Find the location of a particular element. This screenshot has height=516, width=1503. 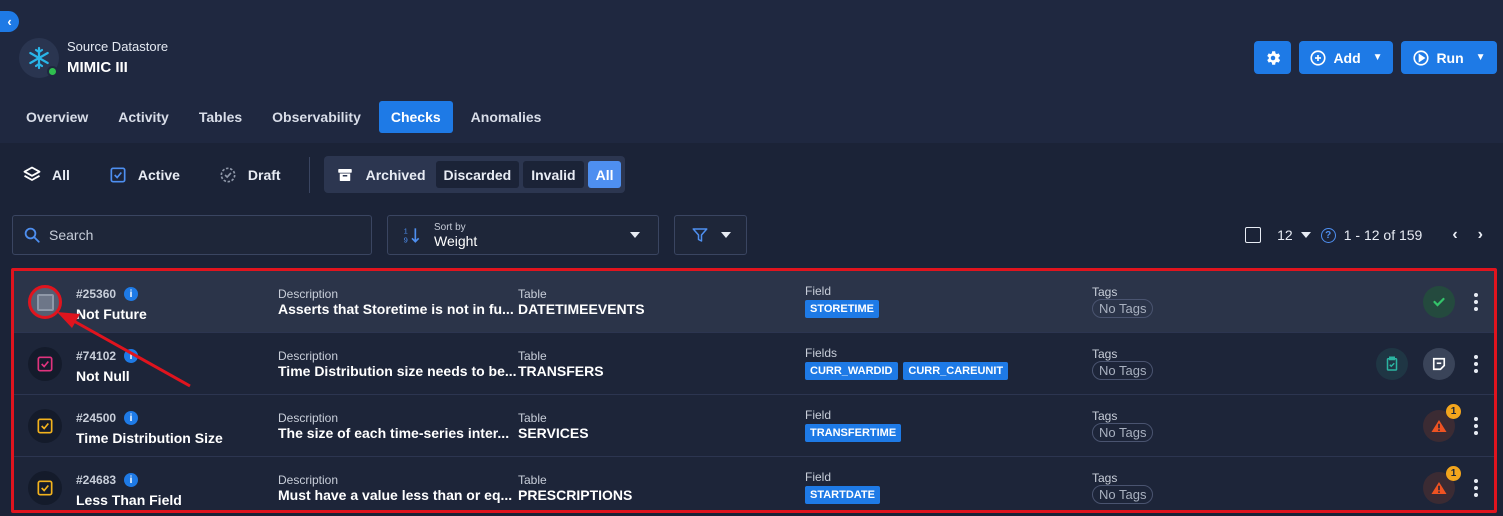

draft-check-icon is located at coordinates (45, 364).